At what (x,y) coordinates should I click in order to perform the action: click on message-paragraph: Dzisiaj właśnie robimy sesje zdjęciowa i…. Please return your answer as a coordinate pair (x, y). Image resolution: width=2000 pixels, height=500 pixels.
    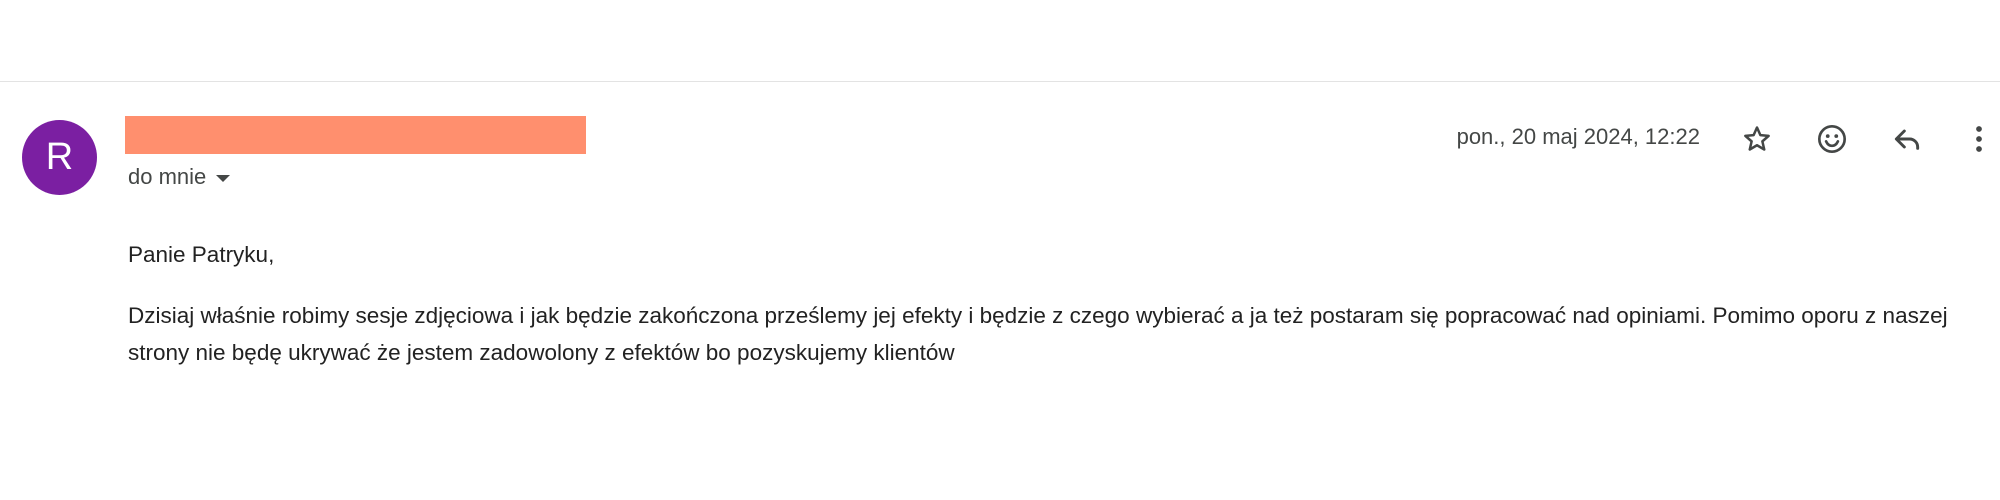
    Looking at the image, I should click on (1038, 334).